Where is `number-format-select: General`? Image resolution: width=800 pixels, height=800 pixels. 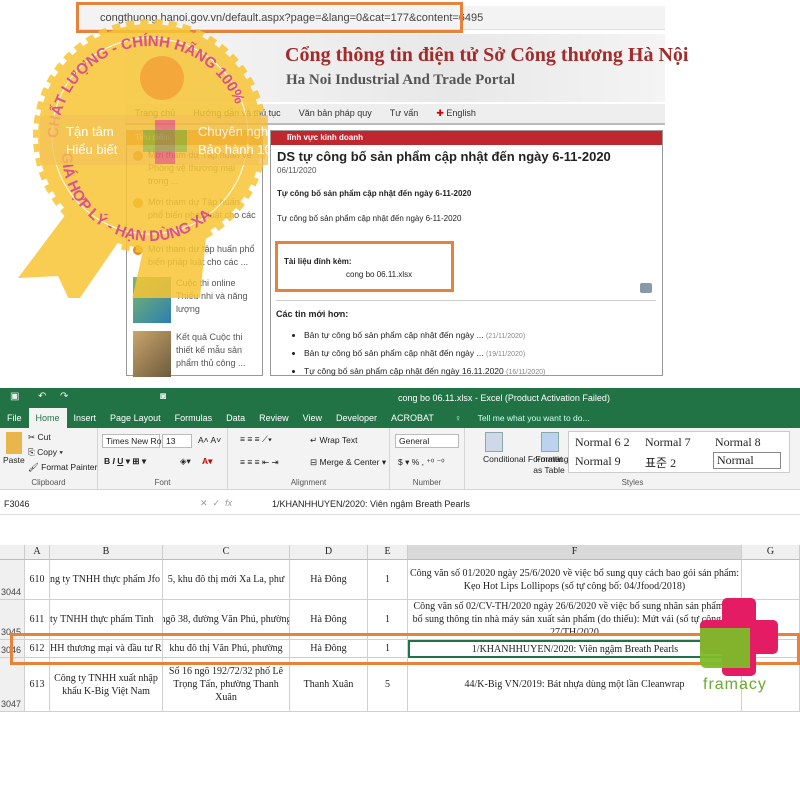 number-format-select: General is located at coordinates (427, 441).